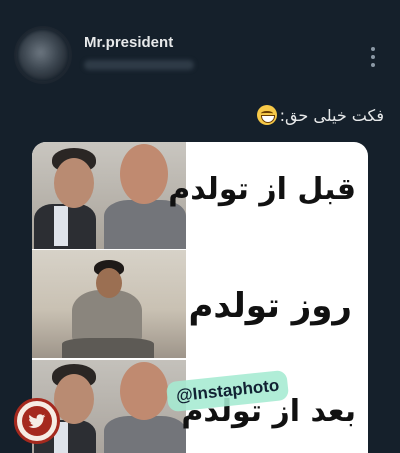 The height and width of the screenshot is (453, 400). I want to click on badge-inner, so click(37, 421).